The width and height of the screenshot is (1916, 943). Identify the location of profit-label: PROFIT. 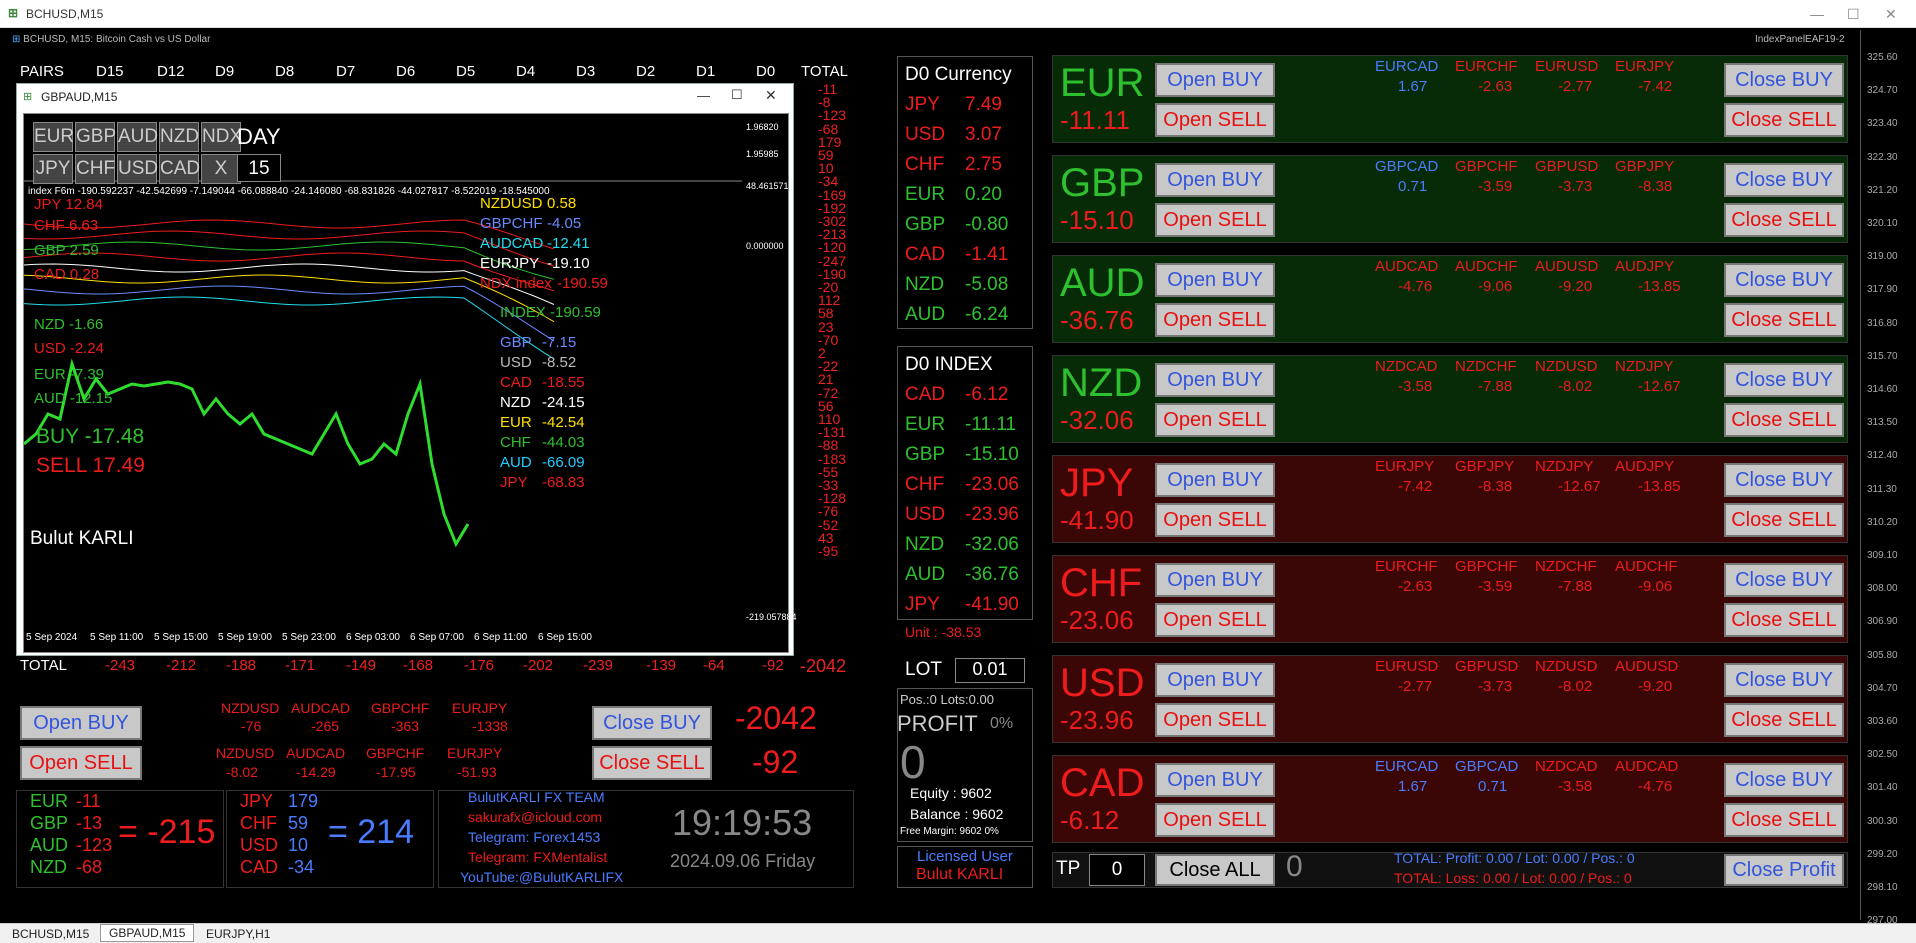
(937, 723).